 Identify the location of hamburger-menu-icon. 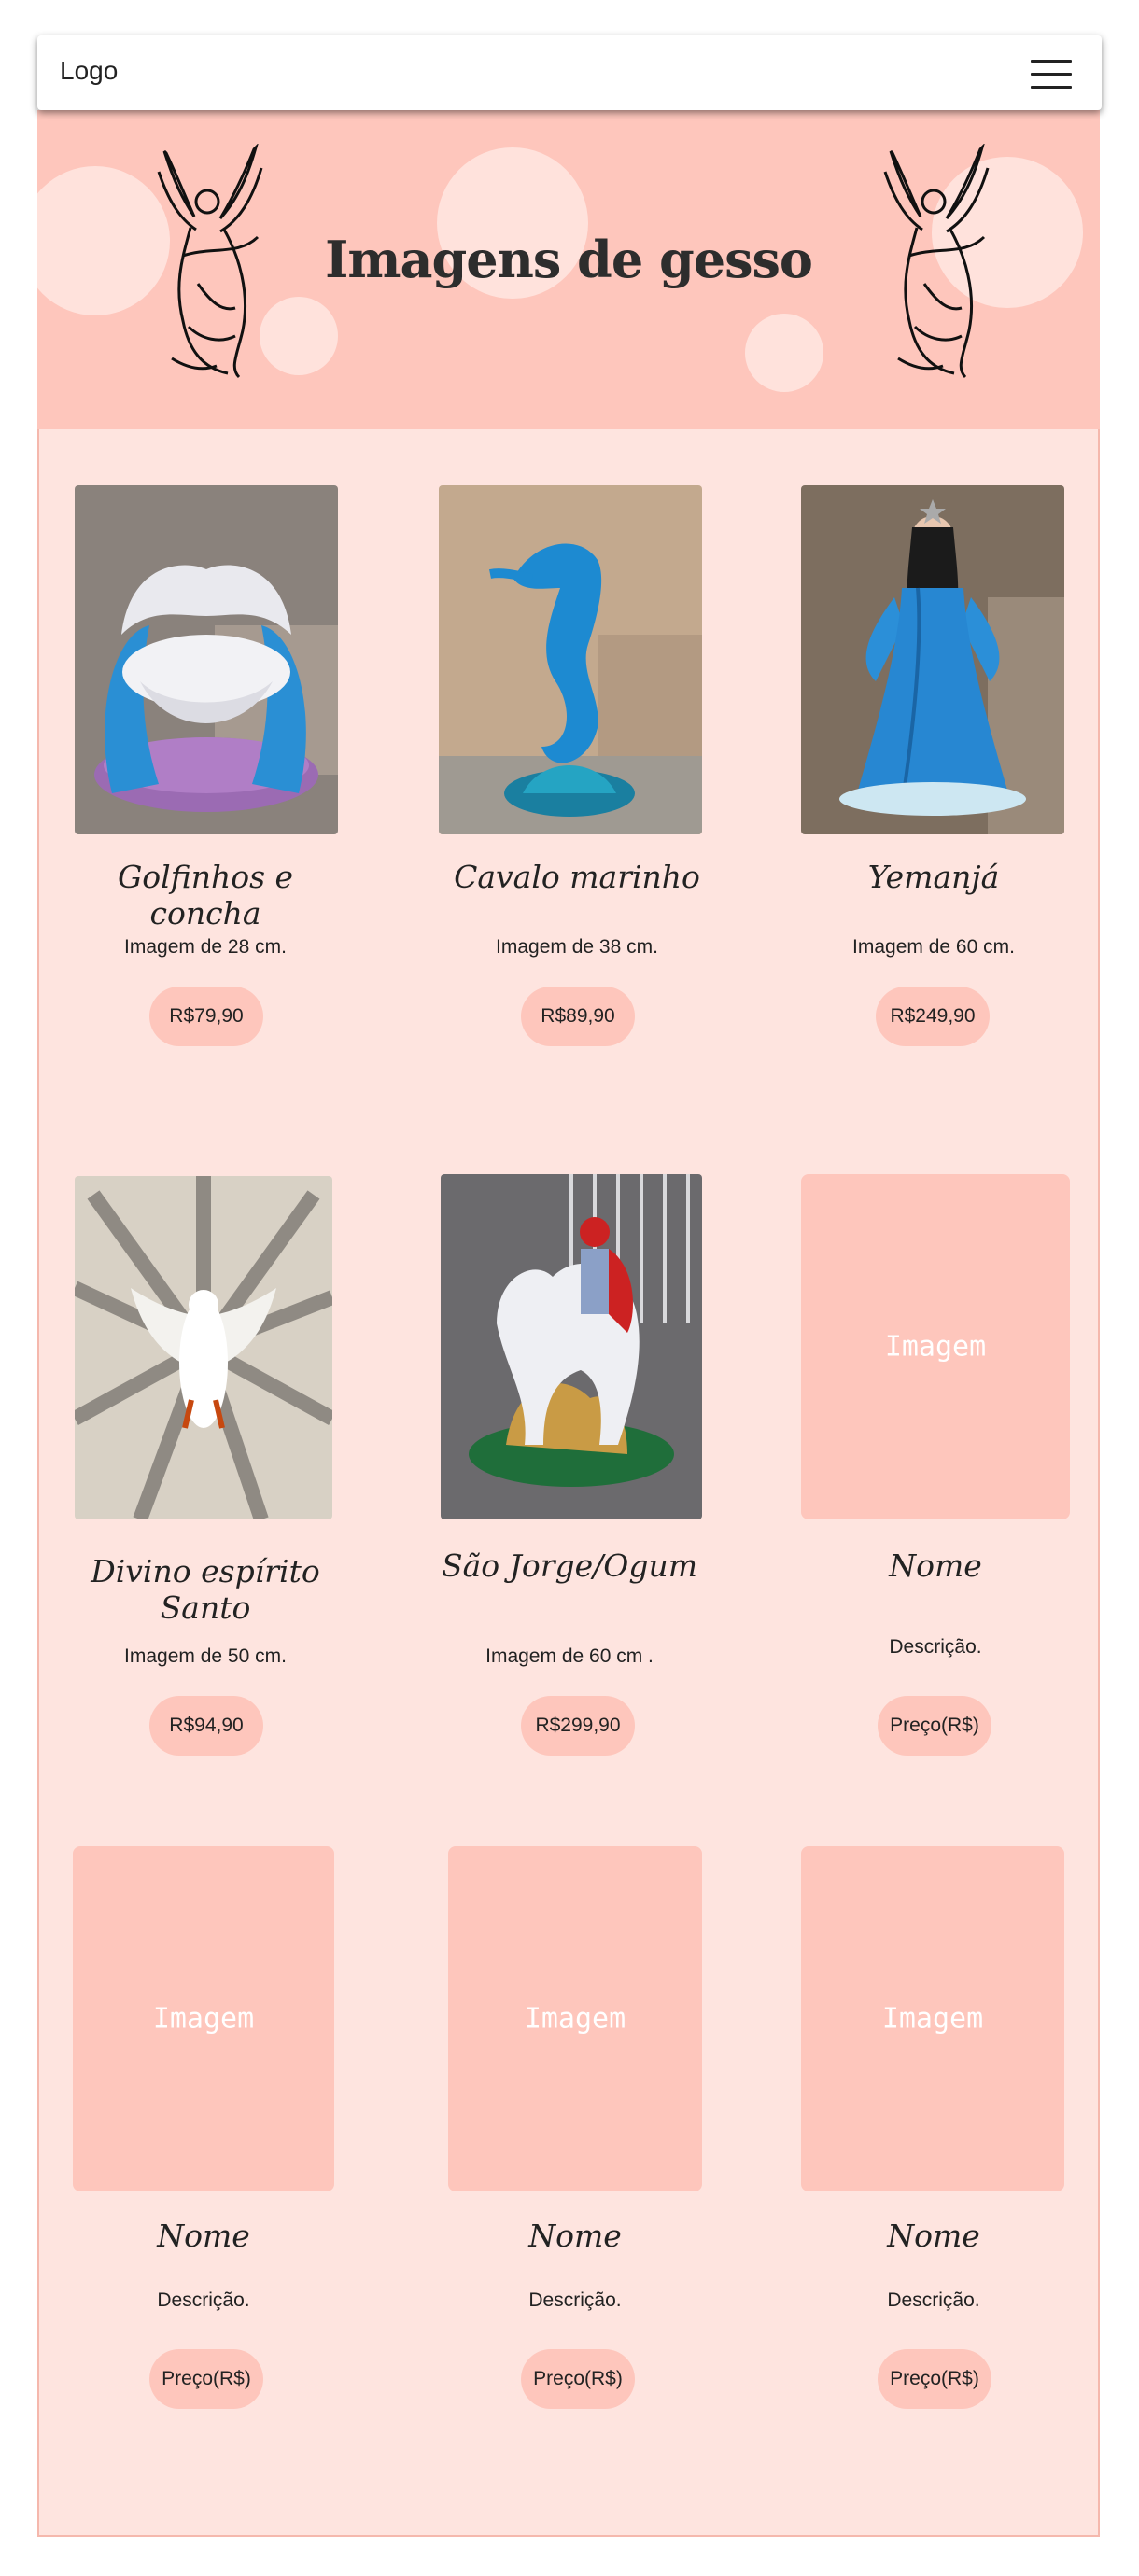
(1052, 75).